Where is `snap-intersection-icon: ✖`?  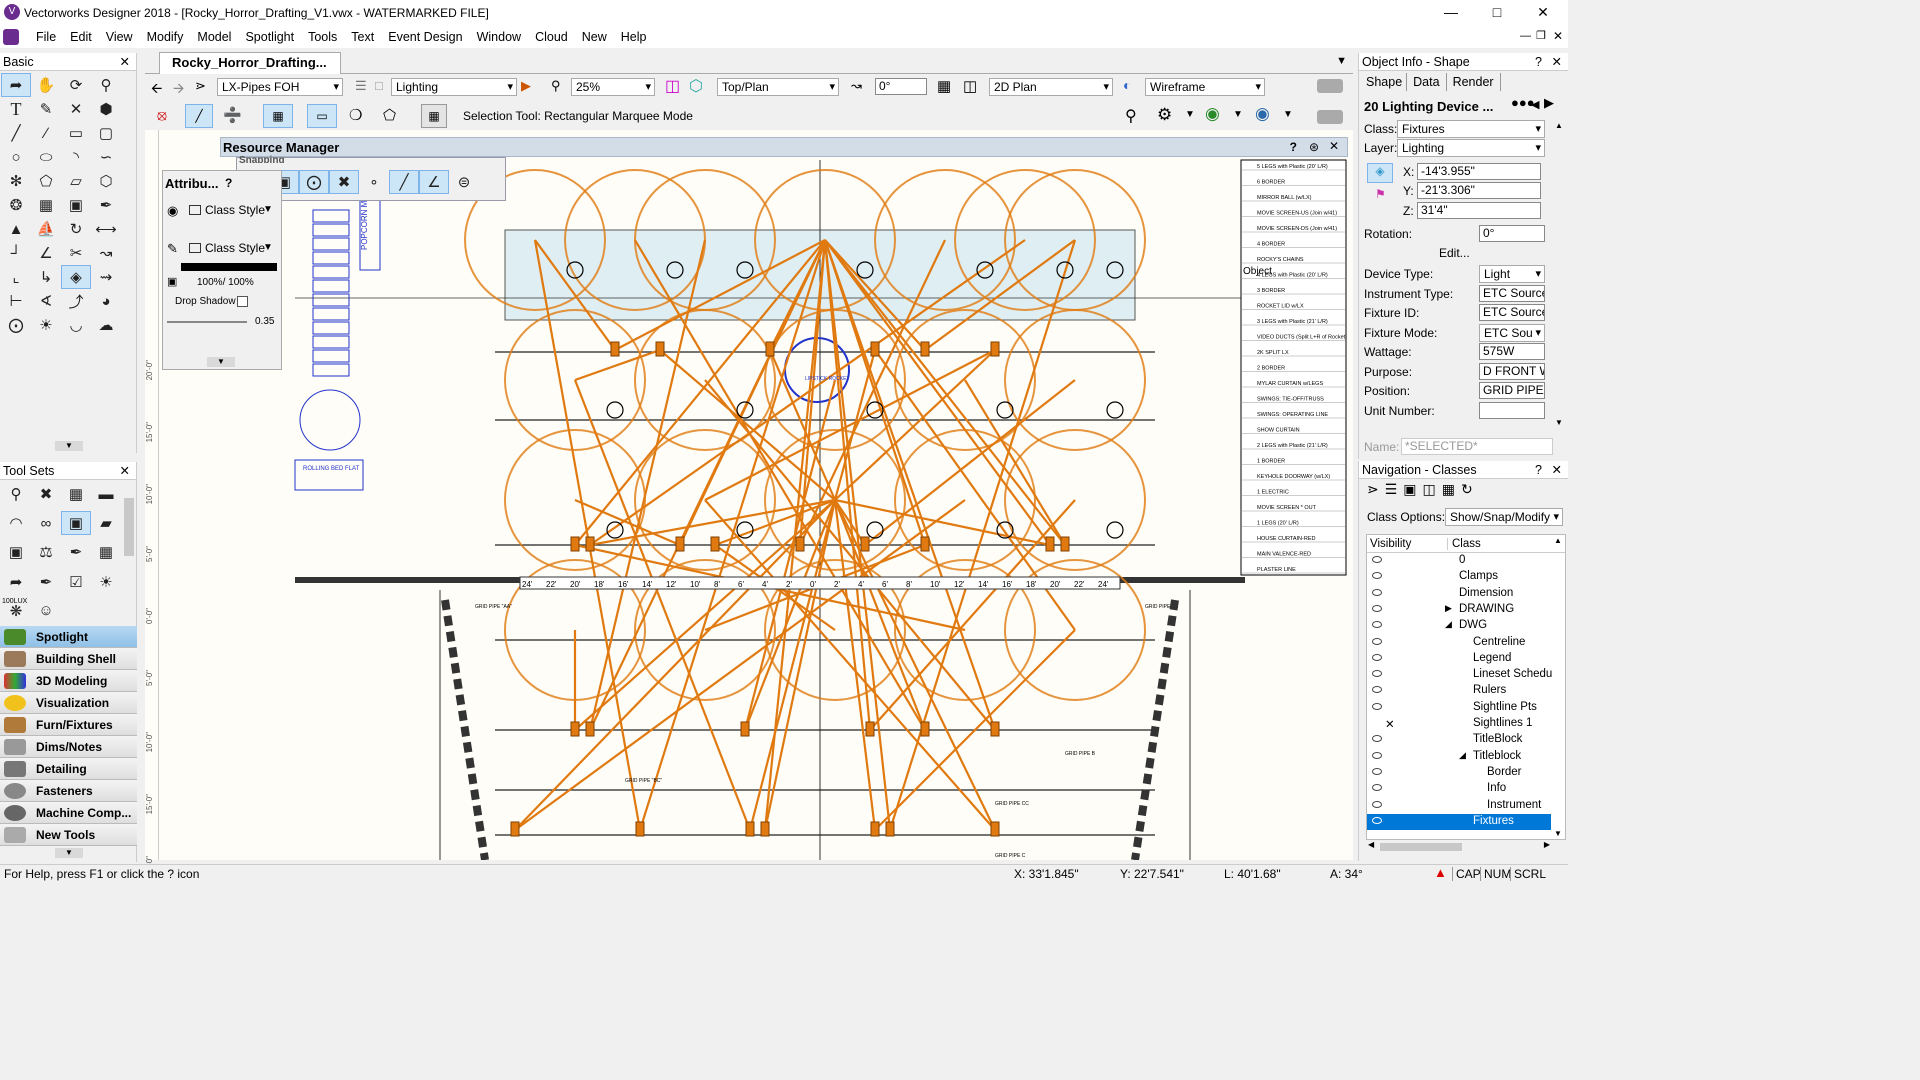
snap-intersection-icon: ✖ is located at coordinates (344, 182).